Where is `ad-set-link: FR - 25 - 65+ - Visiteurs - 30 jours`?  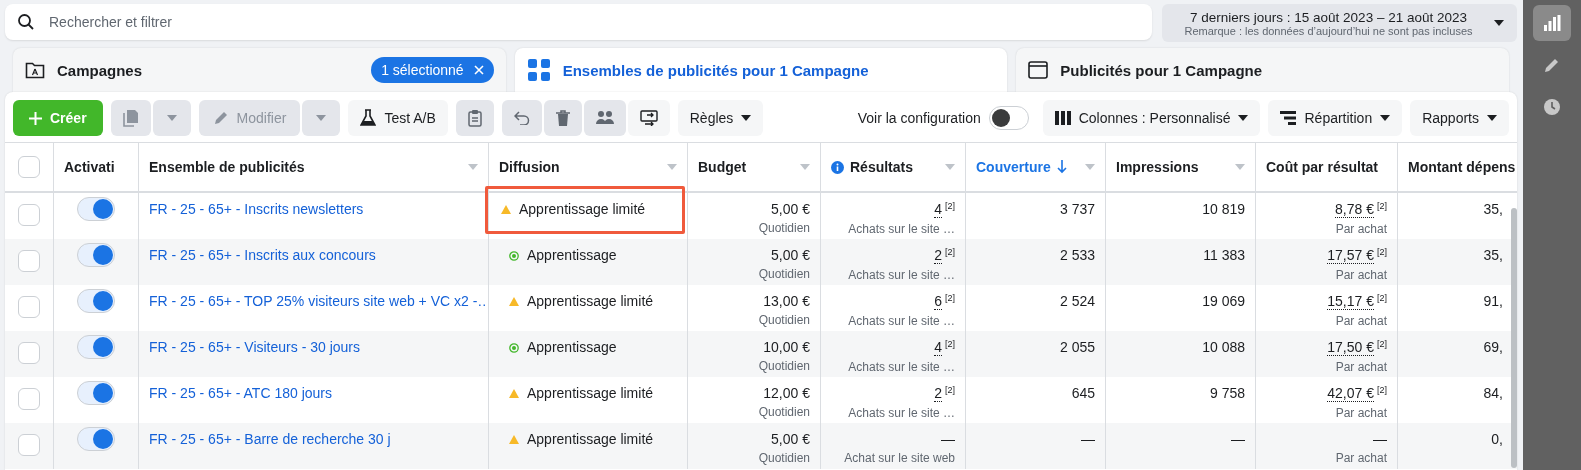 ad-set-link: FR - 25 - 65+ - Visiteurs - 30 jours is located at coordinates (254, 347).